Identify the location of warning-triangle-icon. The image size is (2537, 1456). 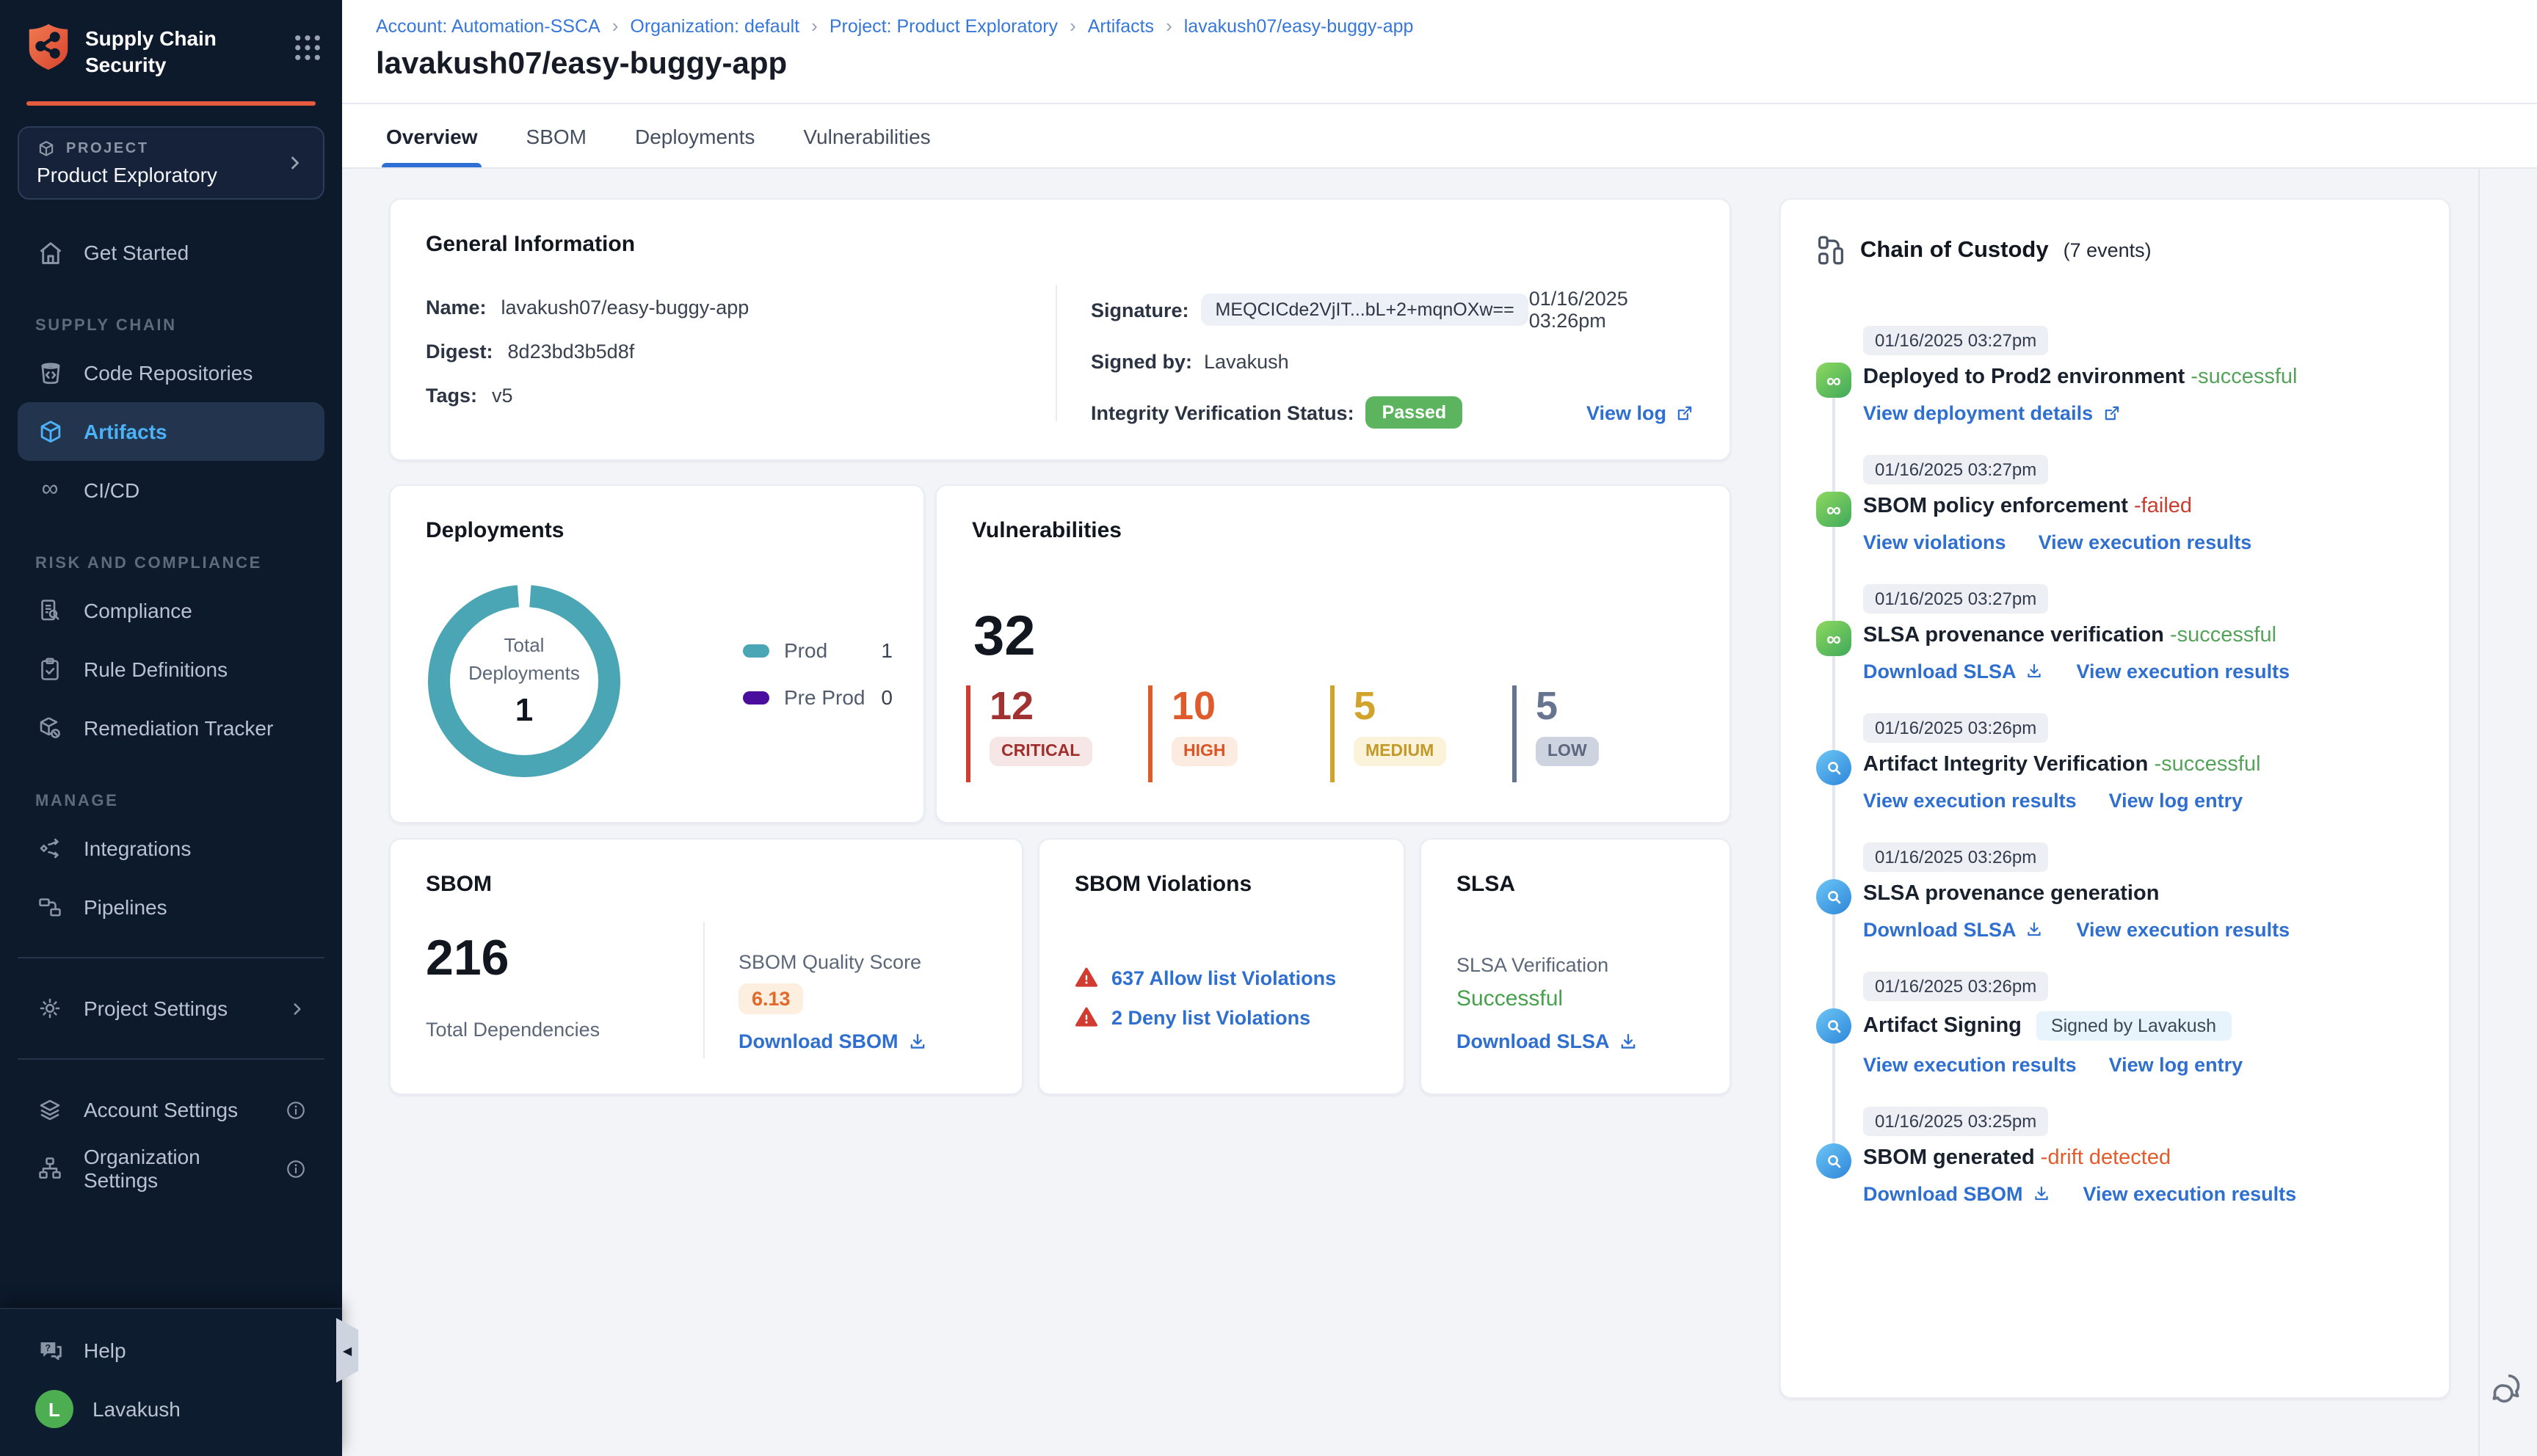
(1086, 977).